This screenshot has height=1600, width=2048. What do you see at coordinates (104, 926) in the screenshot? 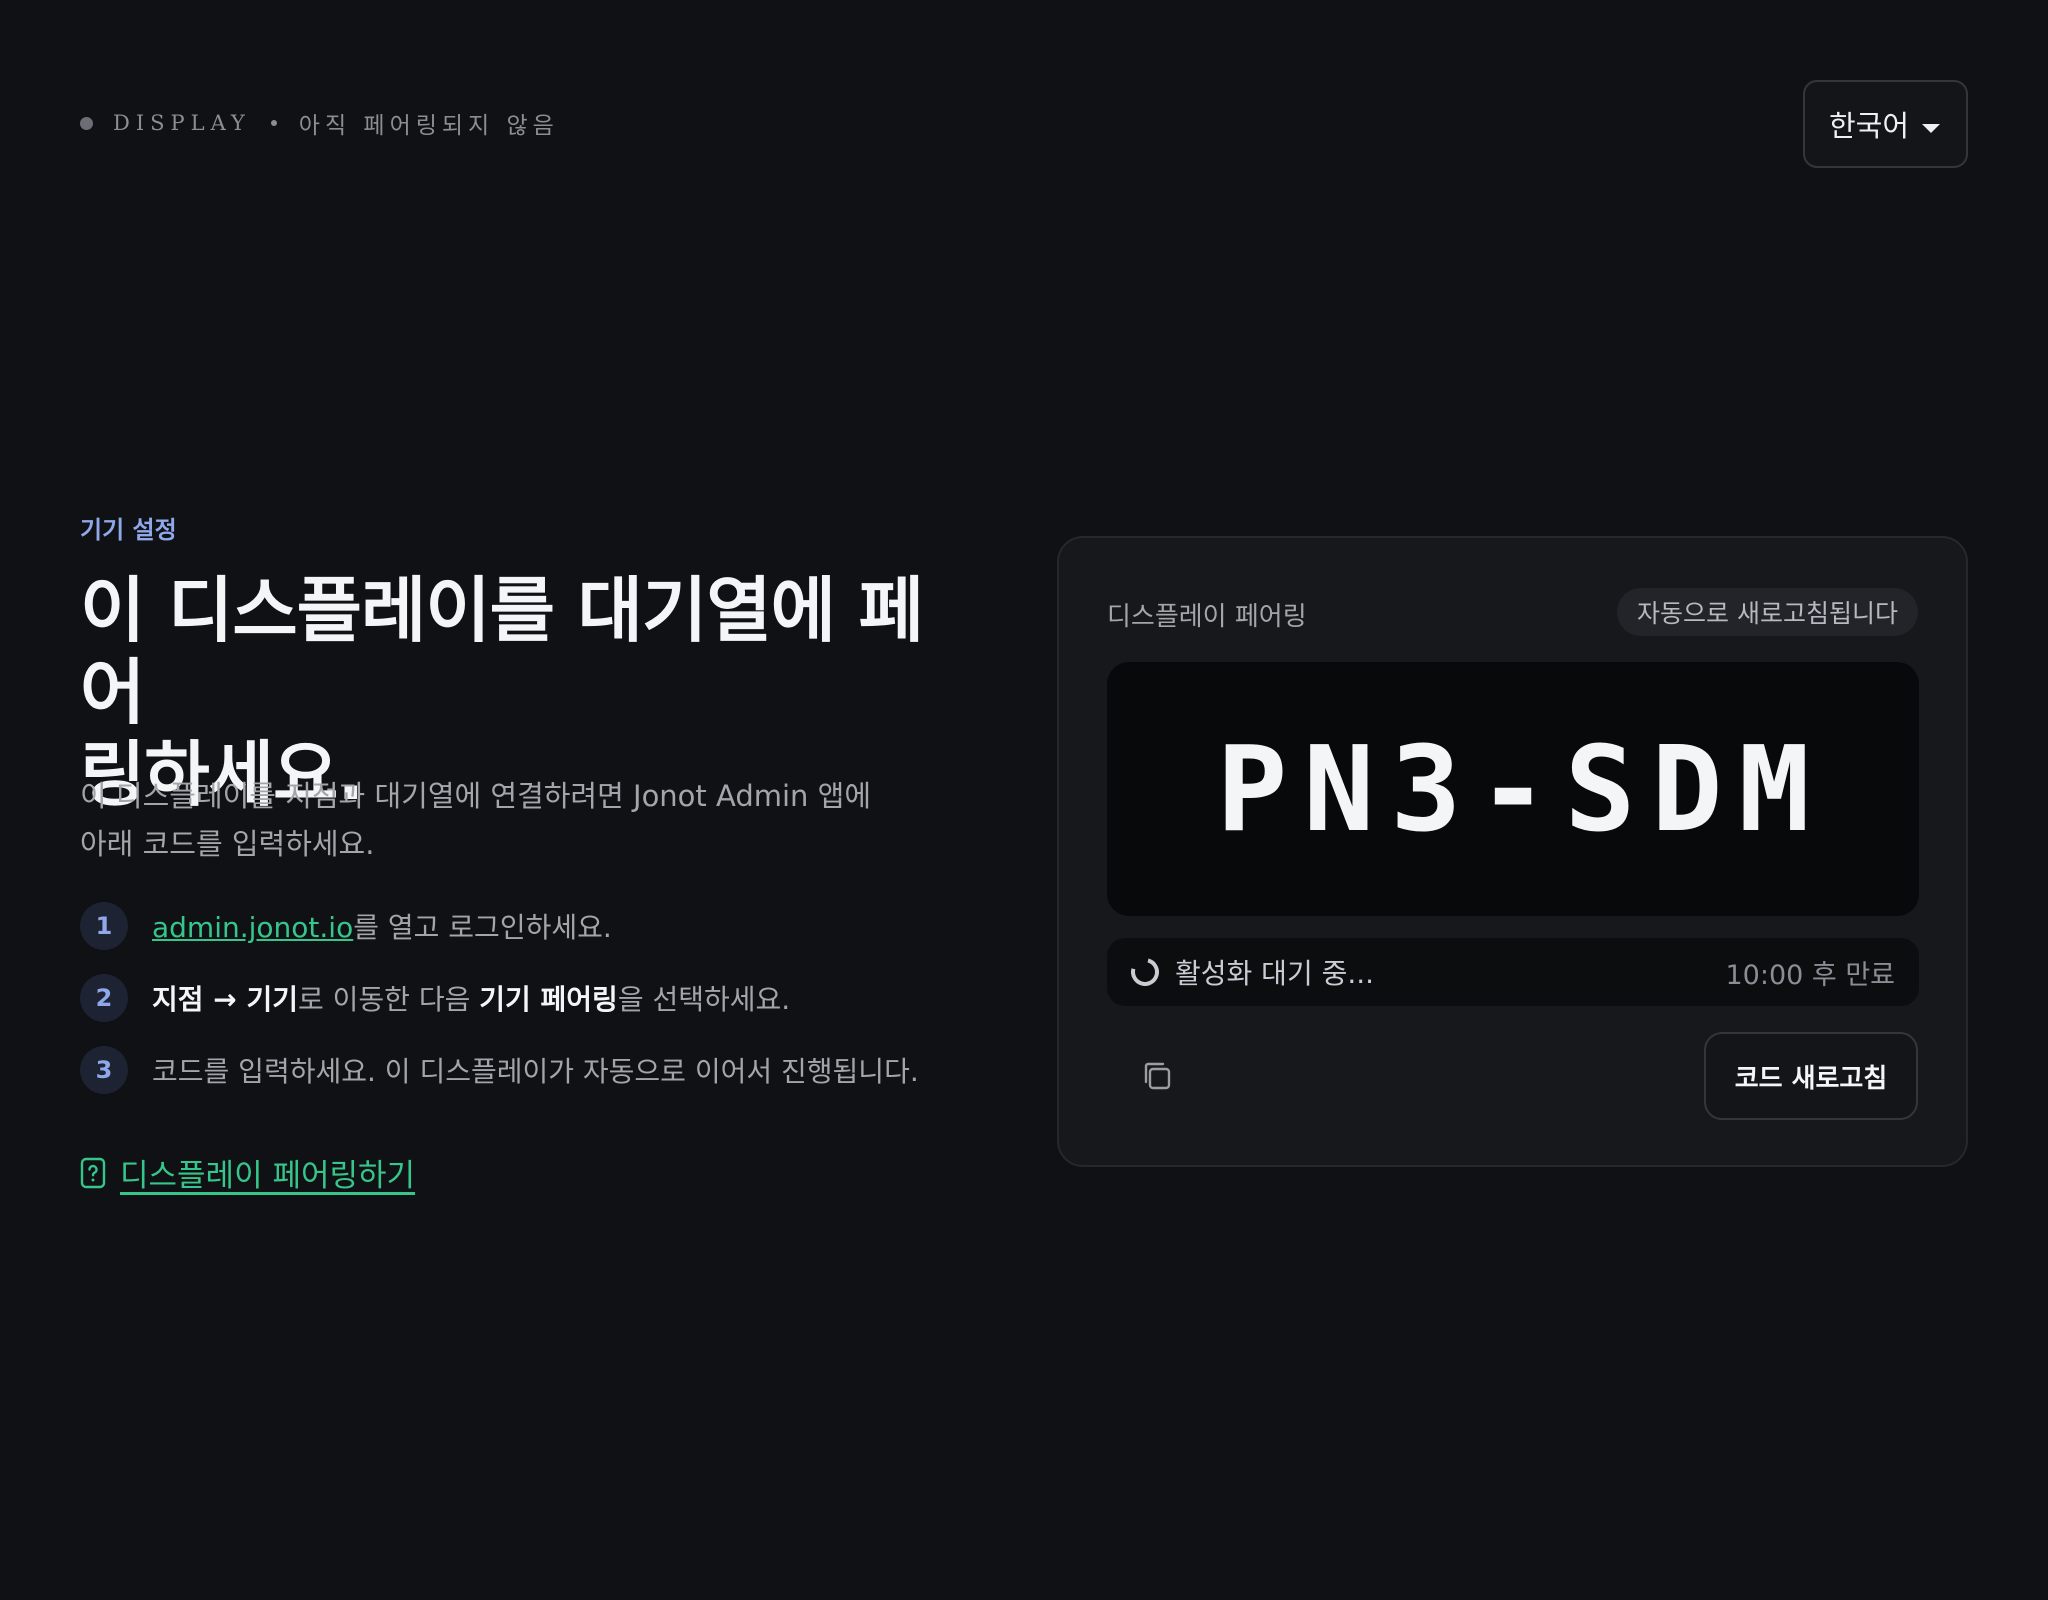
I see `step-number-badge: 1` at bounding box center [104, 926].